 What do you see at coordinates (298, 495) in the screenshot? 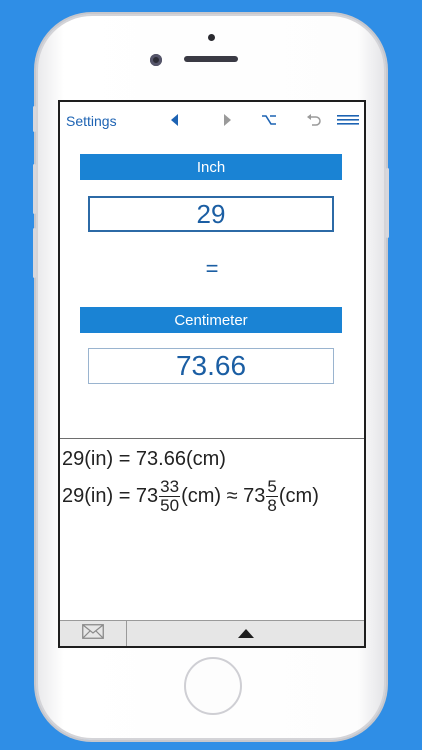
I see `fraction-result-suffix: (cm)` at bounding box center [298, 495].